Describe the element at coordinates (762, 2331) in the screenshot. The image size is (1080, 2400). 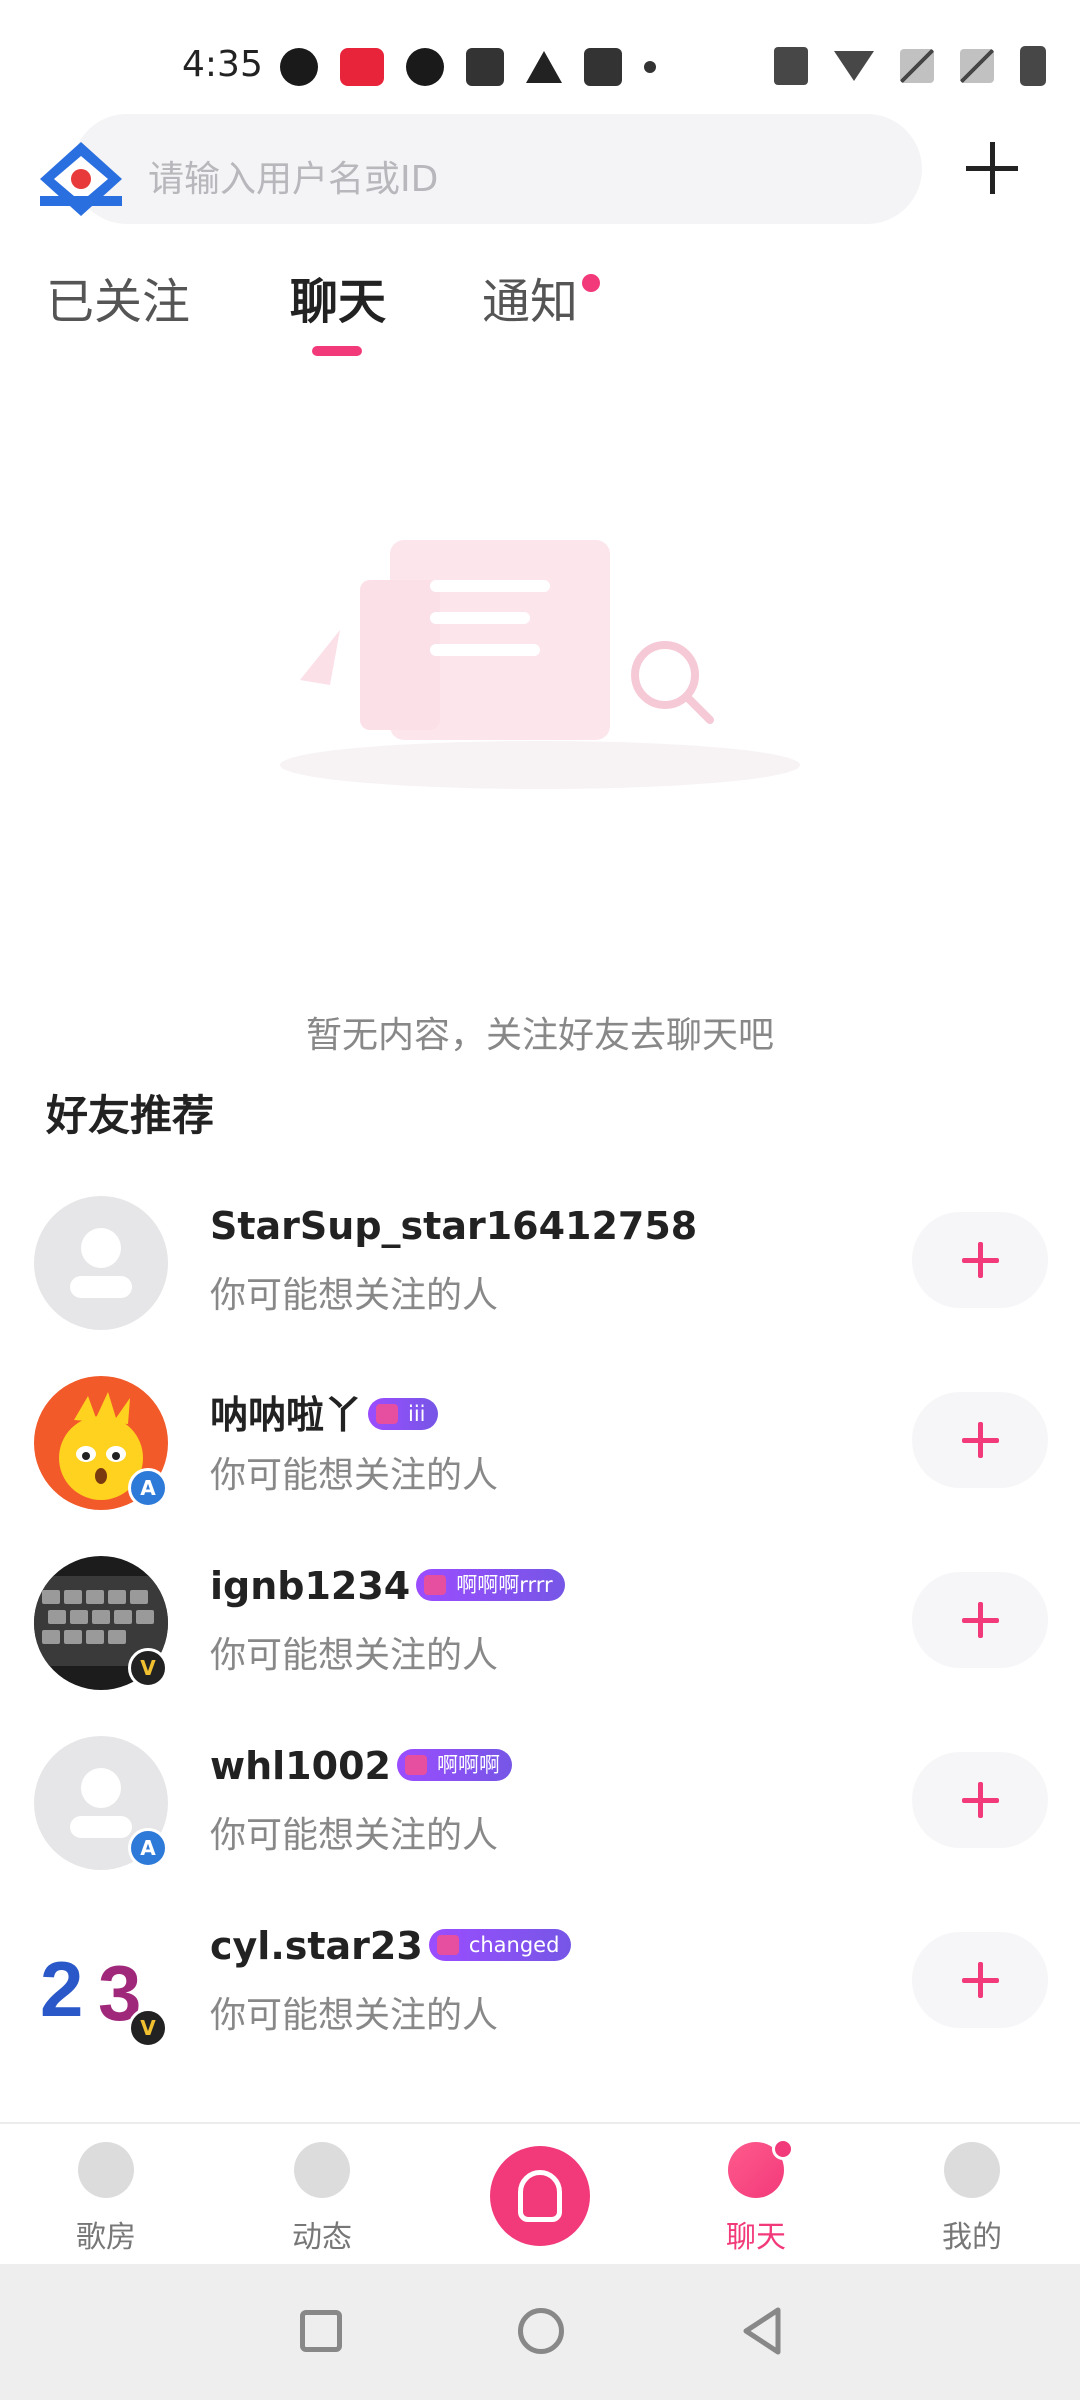
I see `back-button` at that location.